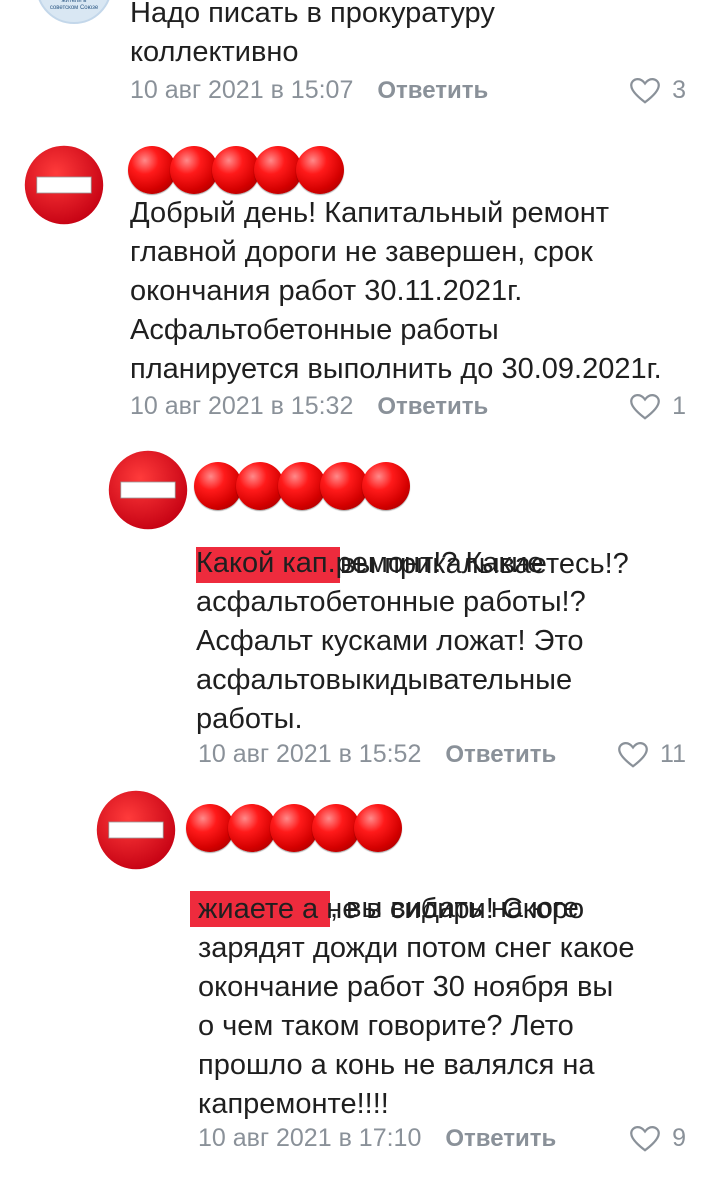 This screenshot has width=720, height=1180. Describe the element at coordinates (679, 90) in the screenshot. I see `like-count: 3` at that location.